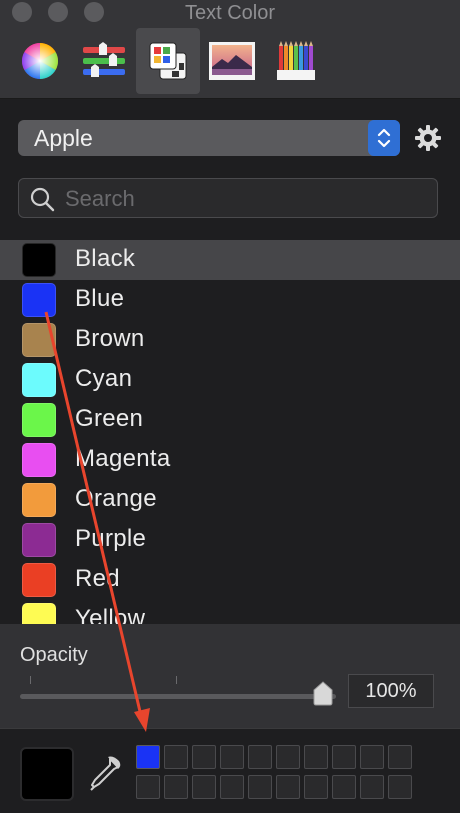 This screenshot has height=813, width=460. I want to click on window-title: Text Color, so click(230, 13).